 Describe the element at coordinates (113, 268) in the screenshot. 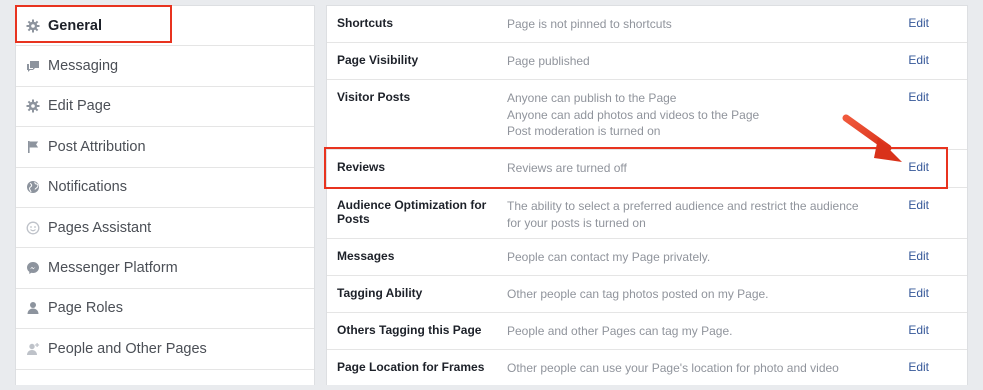

I see `sidebar-item-label: Messenger Platform` at that location.